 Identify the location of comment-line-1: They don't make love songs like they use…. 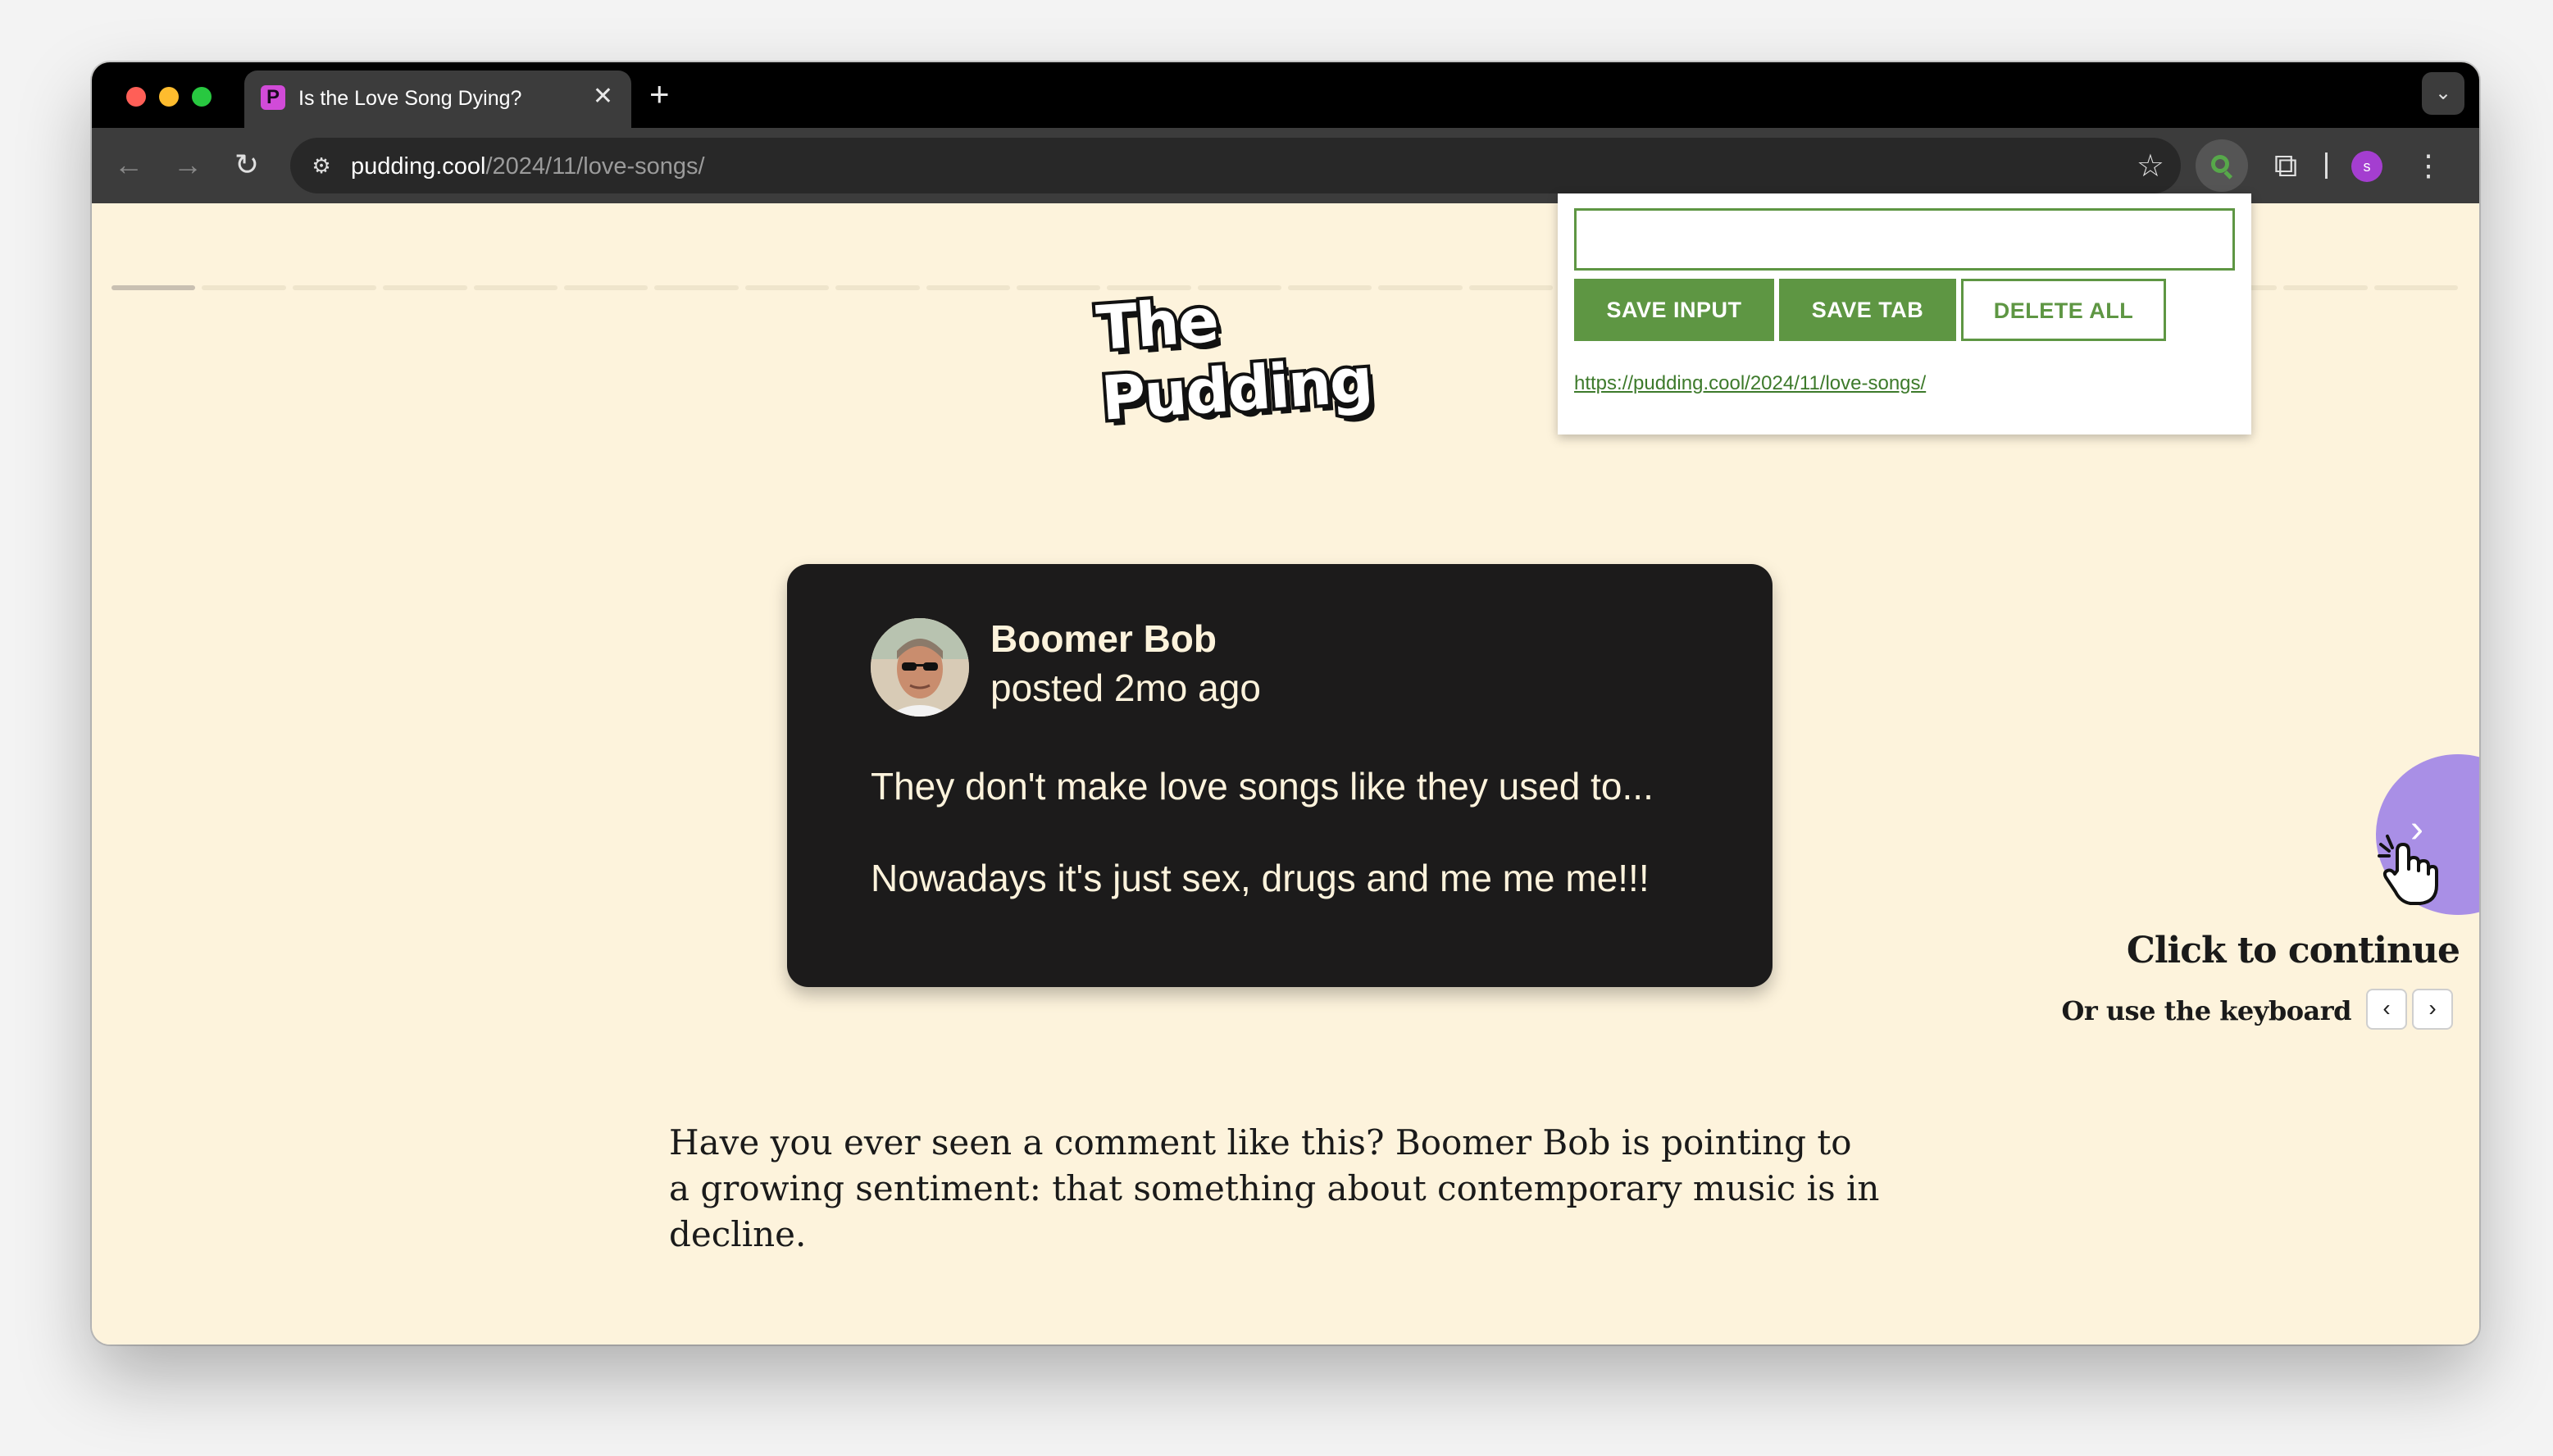
(1262, 786).